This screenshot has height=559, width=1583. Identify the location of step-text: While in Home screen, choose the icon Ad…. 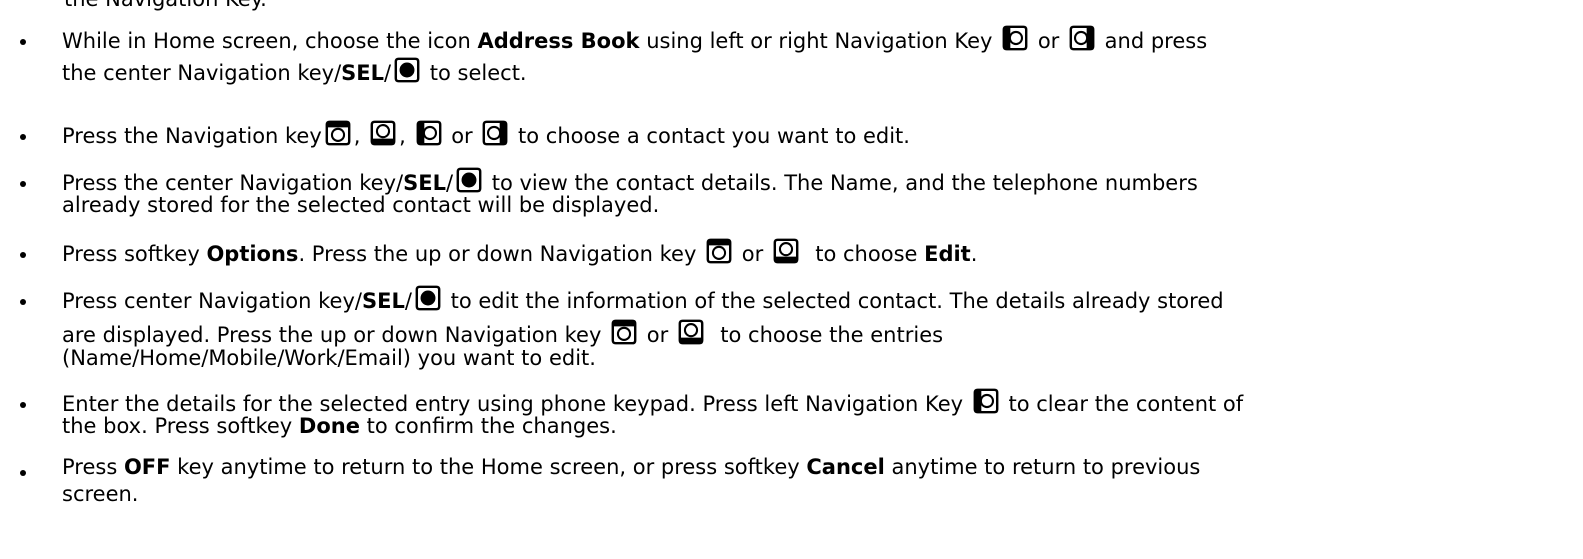
(820, 39).